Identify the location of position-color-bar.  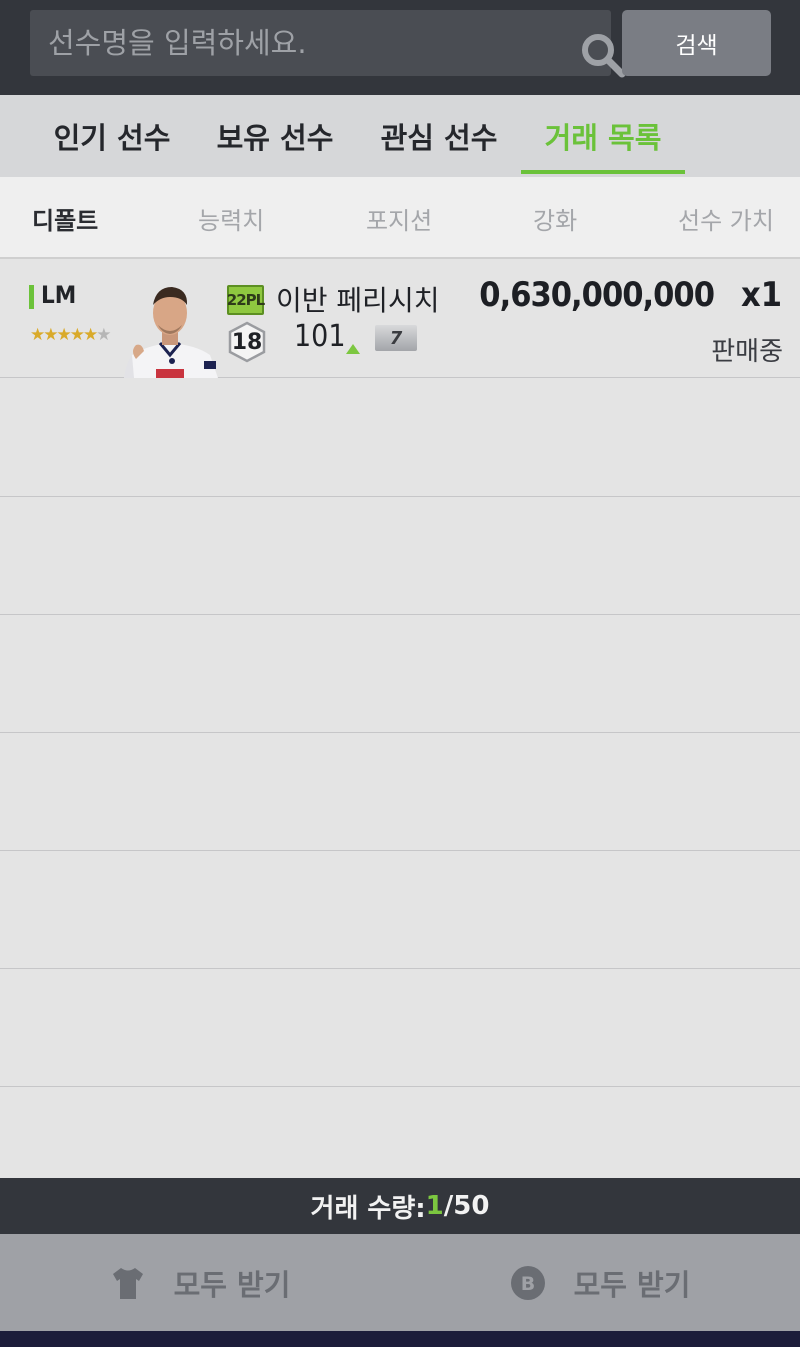
(31, 297).